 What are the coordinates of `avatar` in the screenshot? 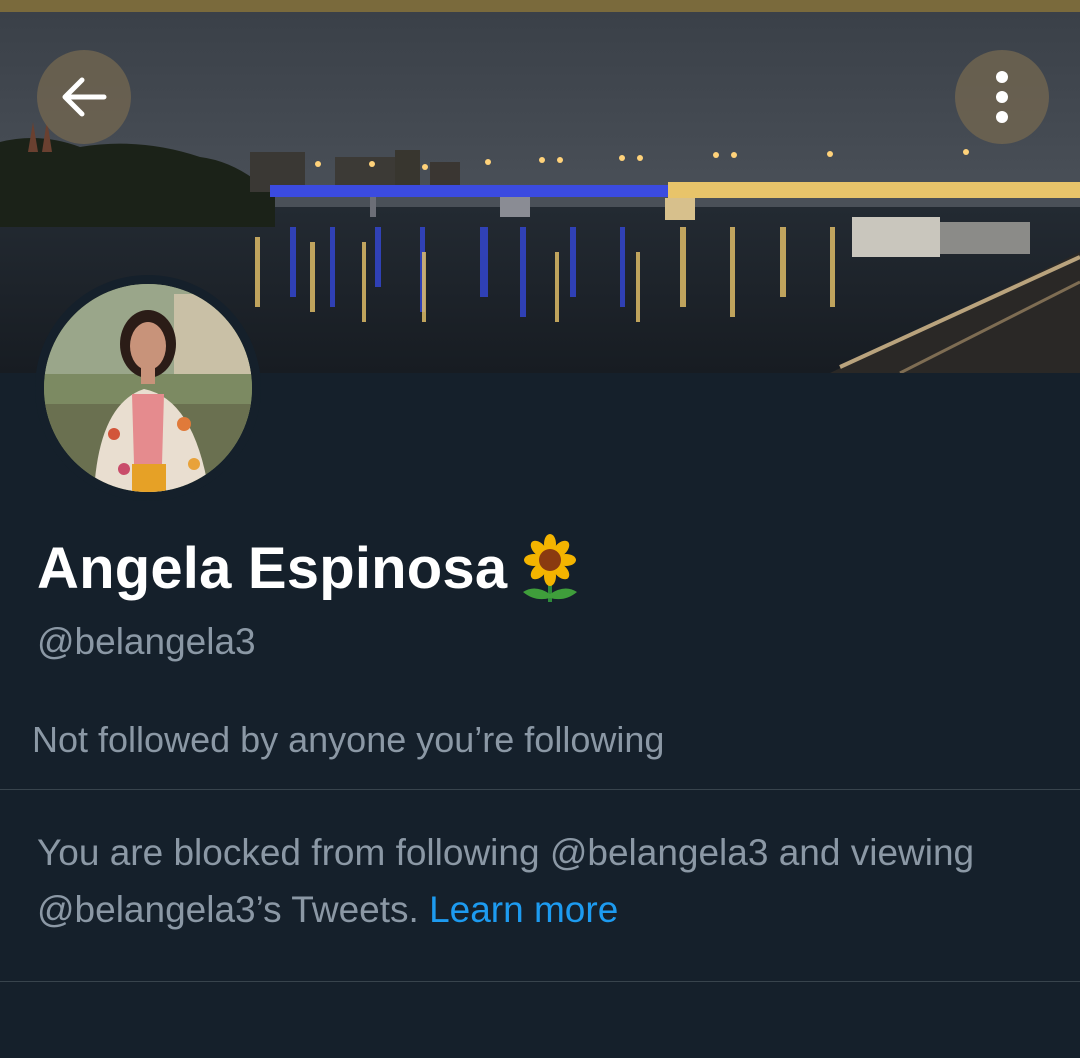 It's located at (148, 388).